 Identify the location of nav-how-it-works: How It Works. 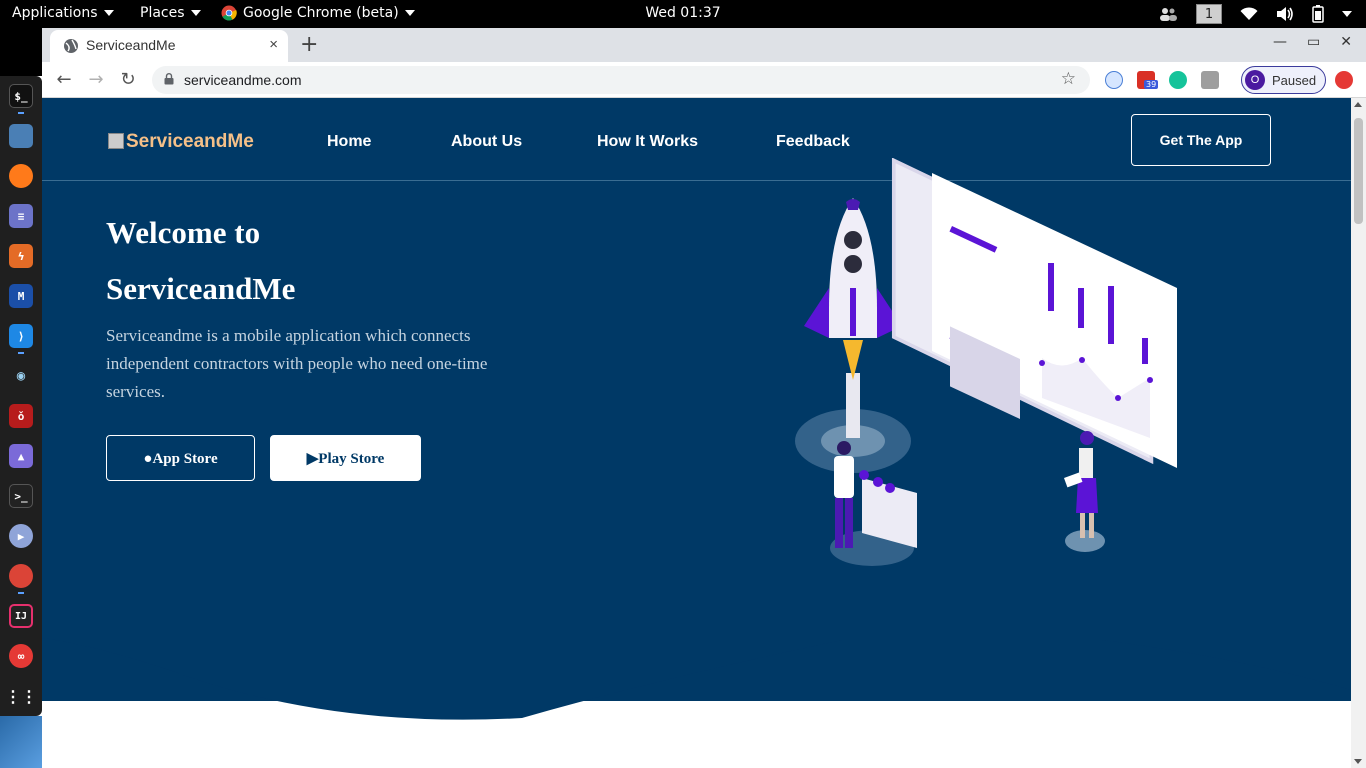
(647, 142).